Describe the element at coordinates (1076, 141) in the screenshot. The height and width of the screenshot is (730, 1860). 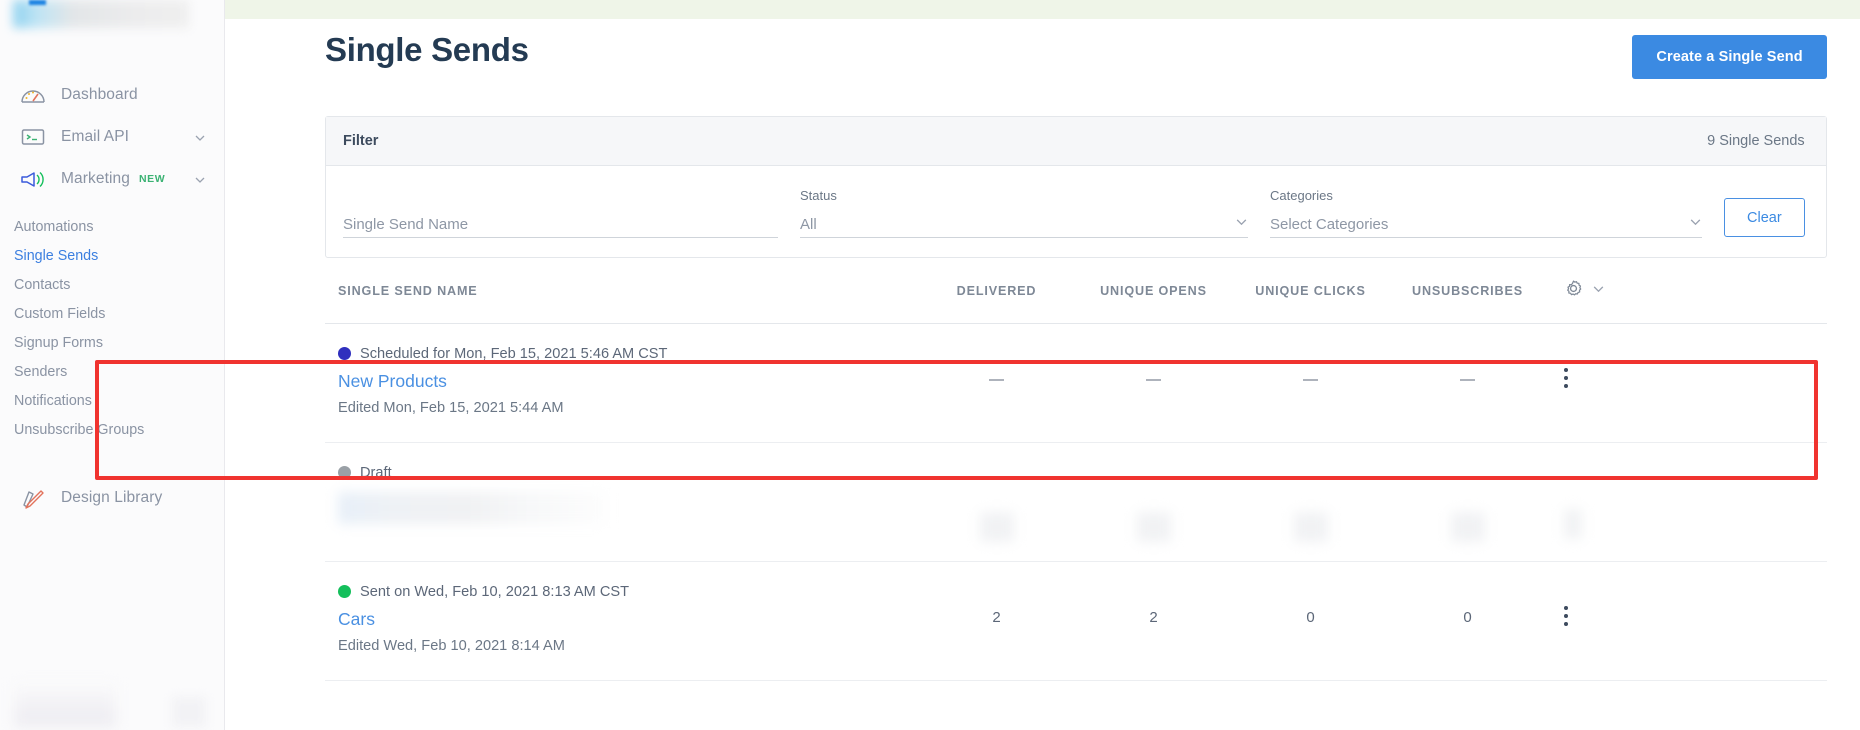
I see `filter-panel-header: Filter 9 Single Sends` at that location.